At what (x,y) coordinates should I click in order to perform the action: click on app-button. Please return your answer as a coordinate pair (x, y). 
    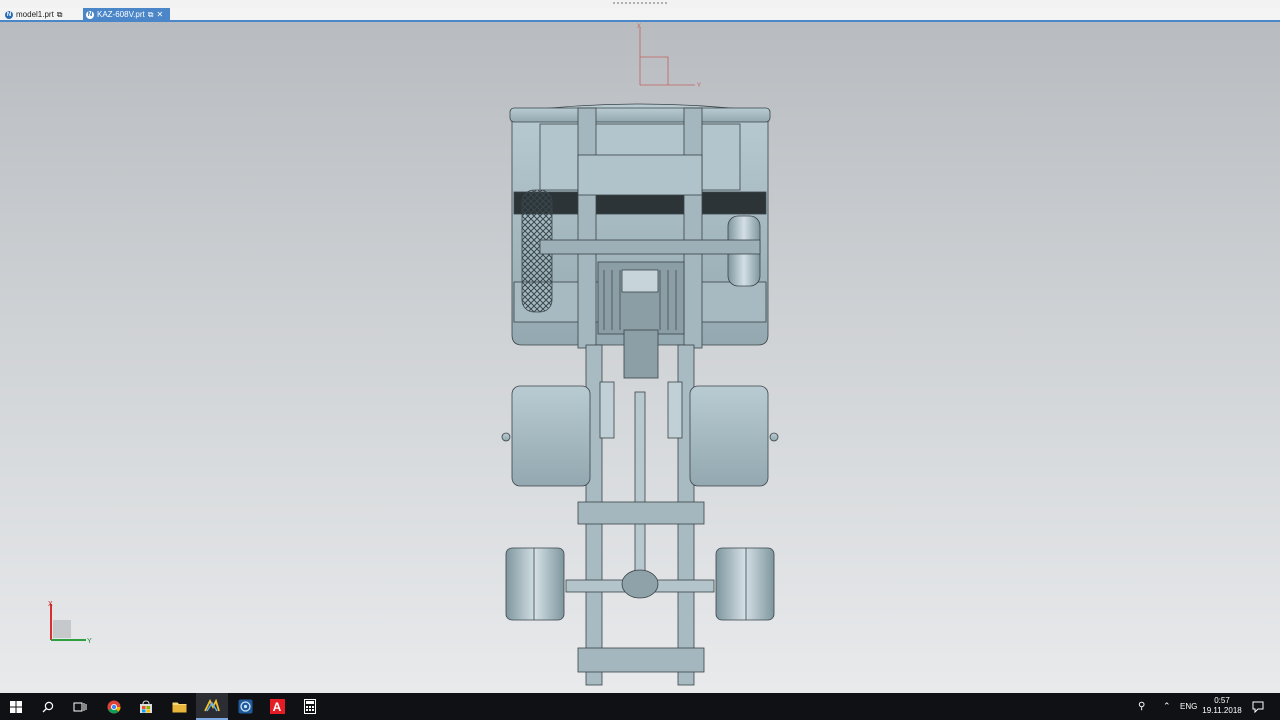
    Looking at the image, I should click on (245, 706).